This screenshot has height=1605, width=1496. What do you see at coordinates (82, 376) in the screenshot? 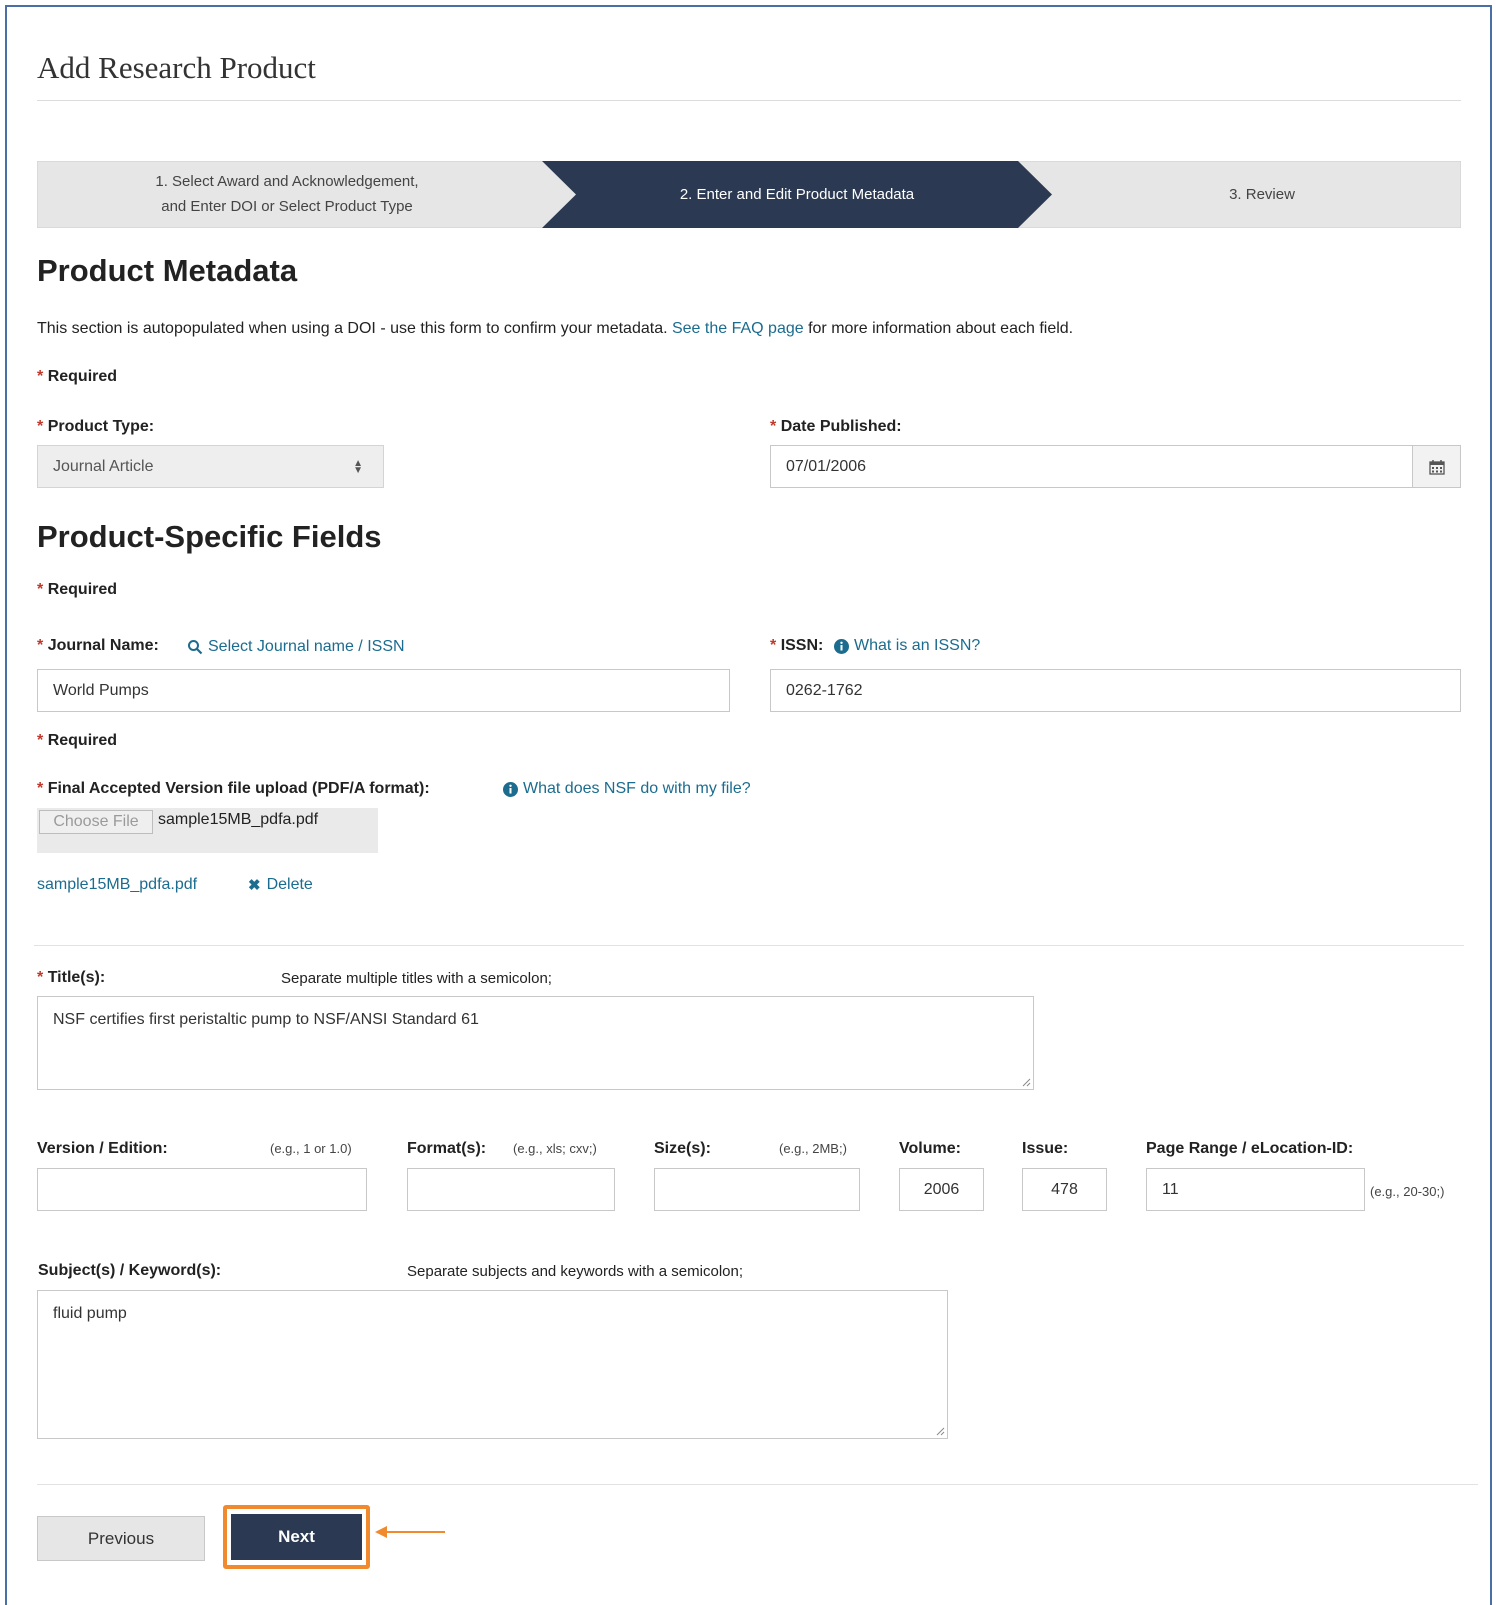
I see `required-note-1-text: Required` at bounding box center [82, 376].